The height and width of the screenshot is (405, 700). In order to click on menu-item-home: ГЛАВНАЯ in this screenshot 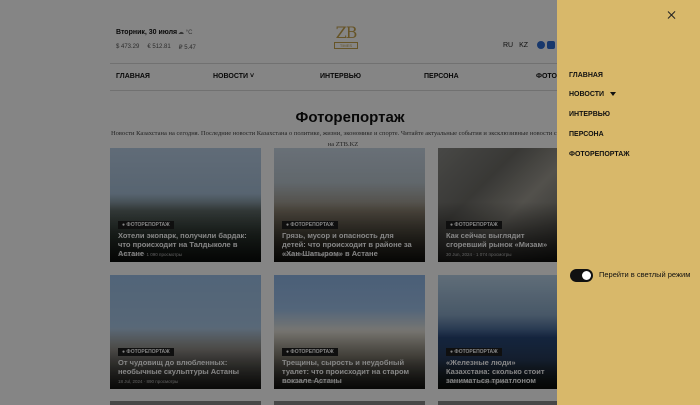, I will do `click(586, 75)`.